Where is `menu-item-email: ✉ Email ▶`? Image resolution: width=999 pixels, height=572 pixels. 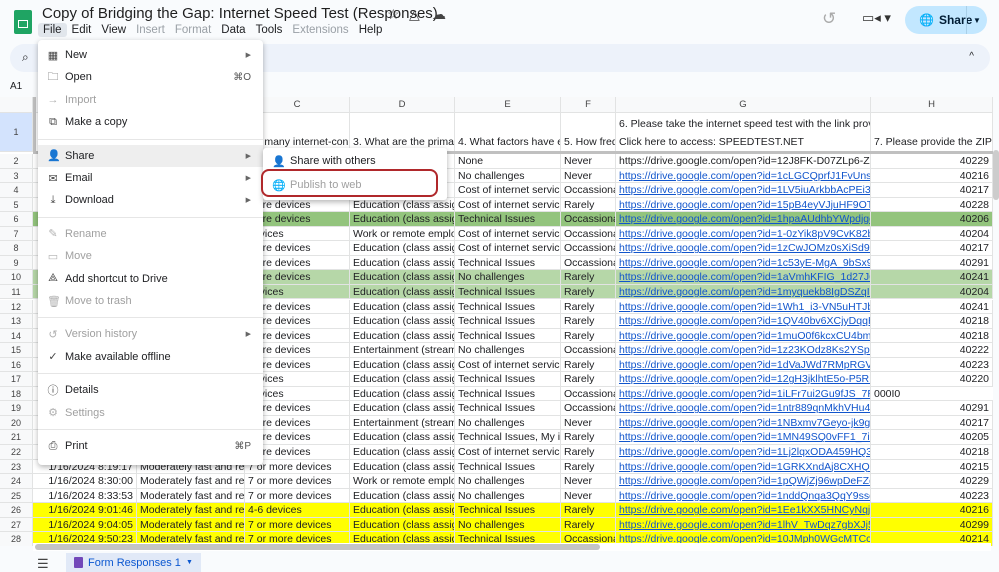
menu-item-email: ✉ Email ▶ is located at coordinates (150, 178).